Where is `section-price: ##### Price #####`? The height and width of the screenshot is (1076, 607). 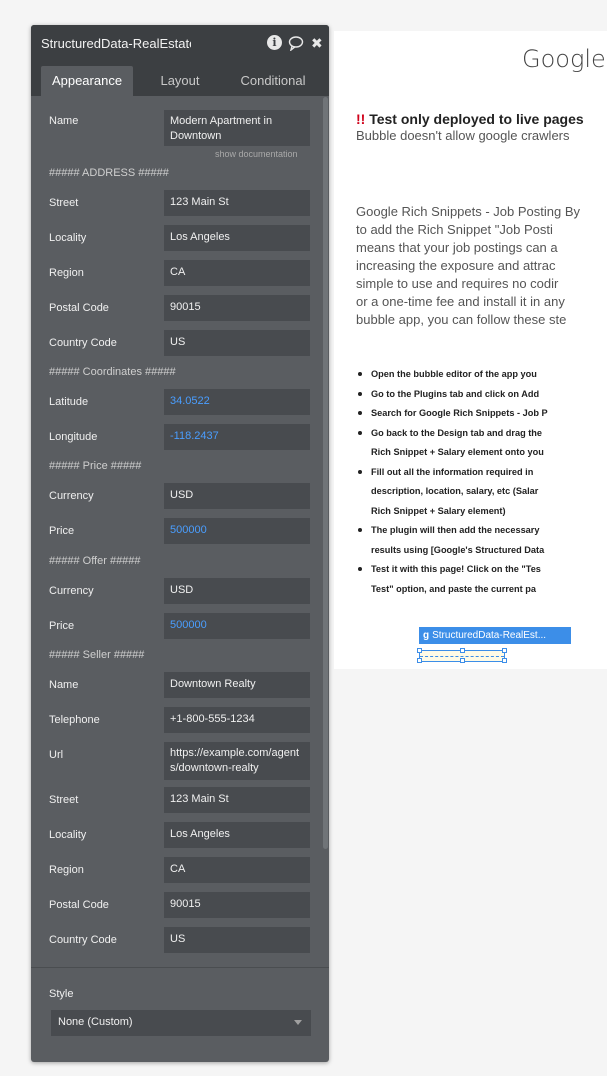
section-price: ##### Price ##### is located at coordinates (95, 466).